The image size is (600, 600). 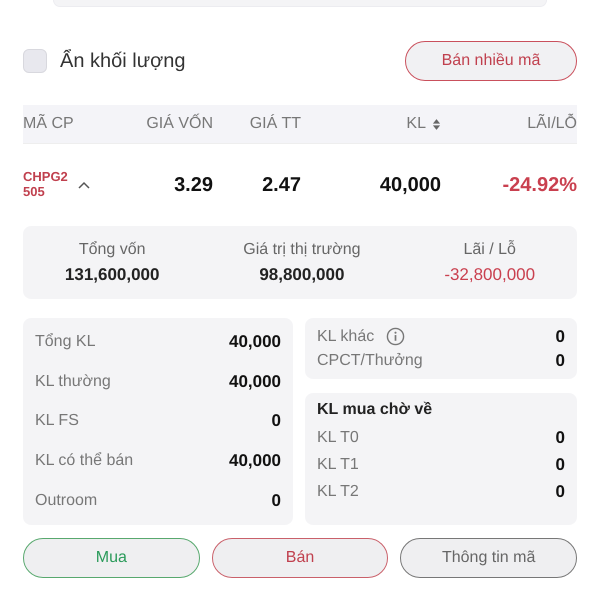 I want to click on summary-label: Lãi / Lỗ, so click(x=489, y=249).